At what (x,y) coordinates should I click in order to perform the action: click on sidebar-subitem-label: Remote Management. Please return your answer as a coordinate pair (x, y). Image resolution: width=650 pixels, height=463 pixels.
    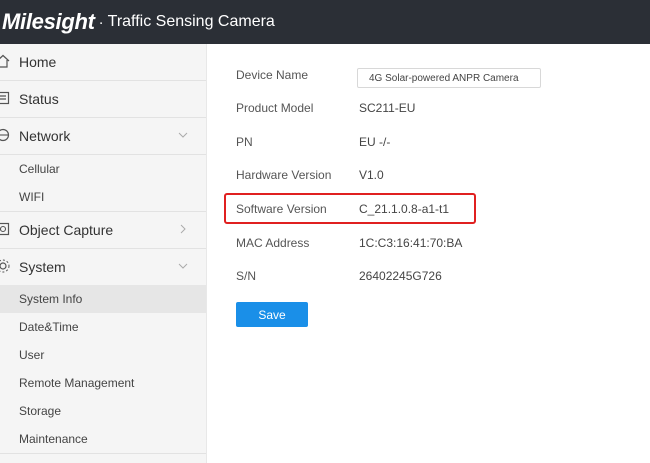
    Looking at the image, I should click on (77, 383).